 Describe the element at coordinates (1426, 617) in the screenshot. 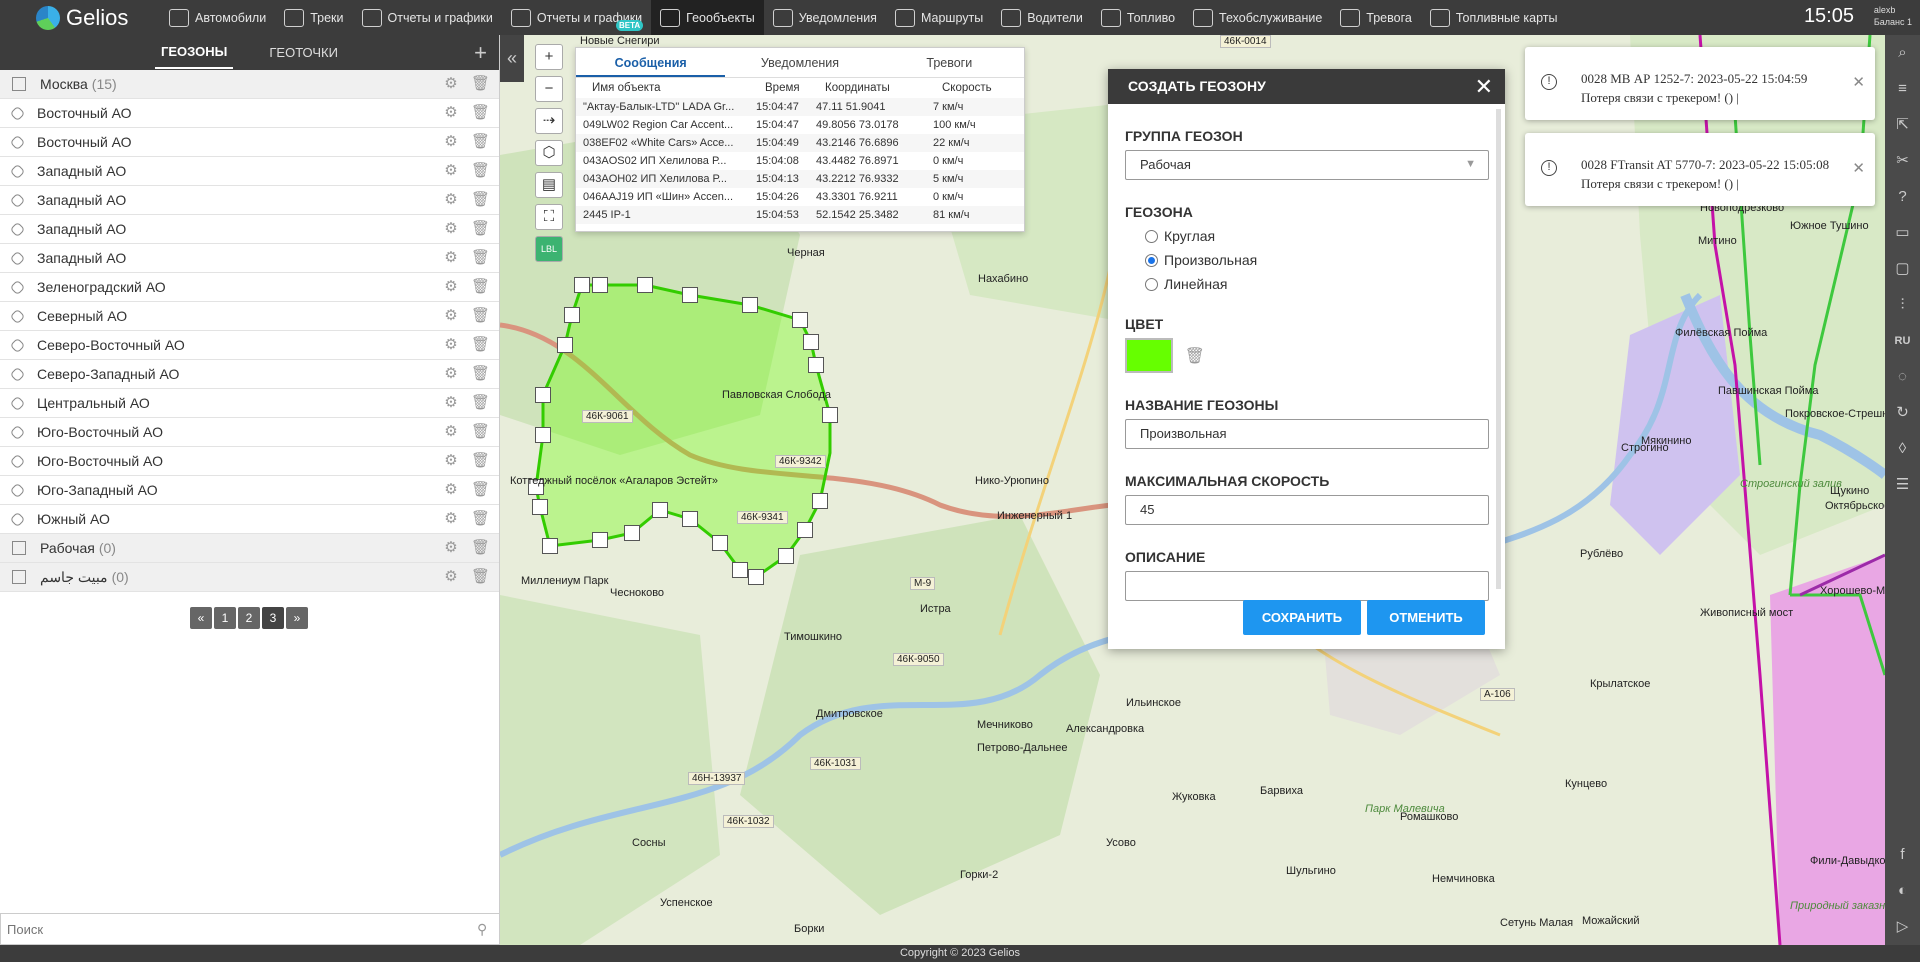

I see `cancel-button: ОТМЕНИТЬ` at that location.